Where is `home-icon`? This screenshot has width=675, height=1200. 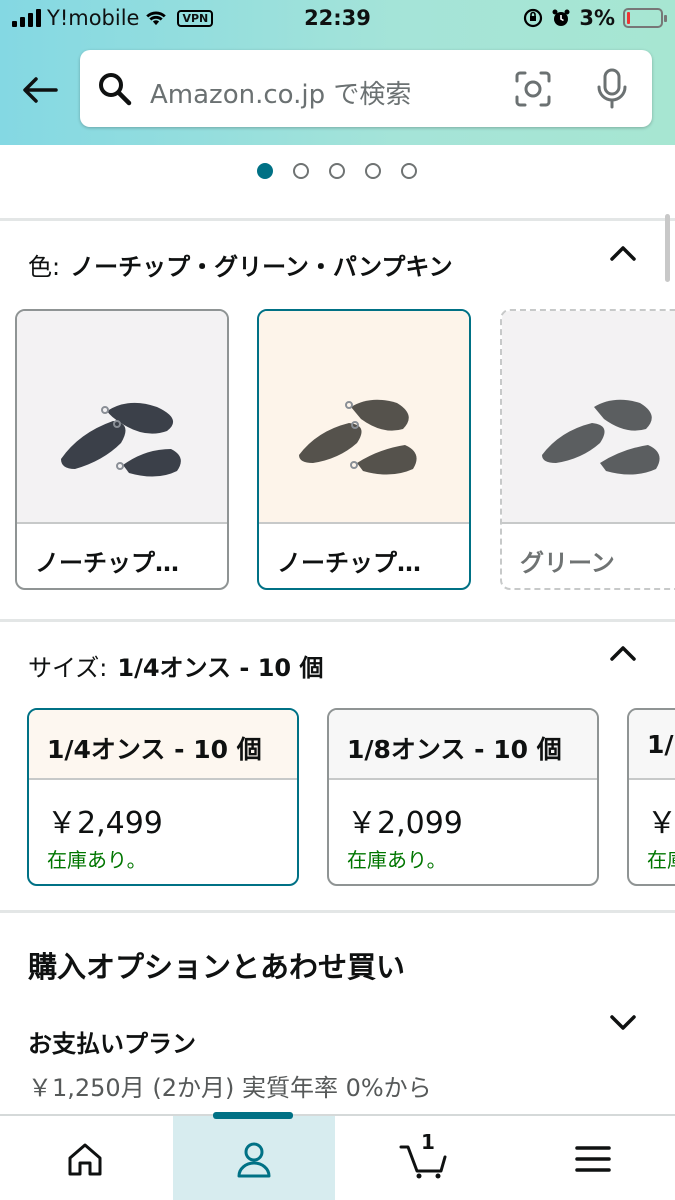
home-icon is located at coordinates (85, 1159).